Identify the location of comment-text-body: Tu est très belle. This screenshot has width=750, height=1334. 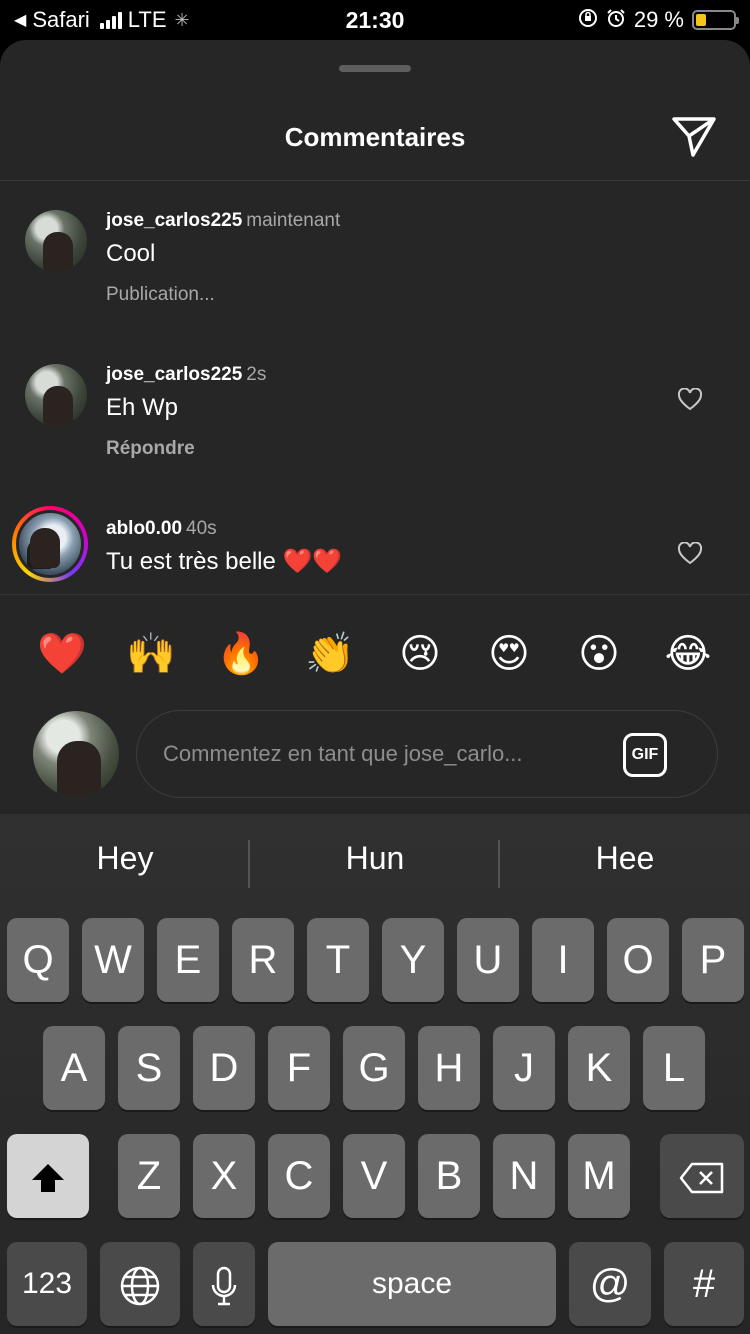
(191, 561).